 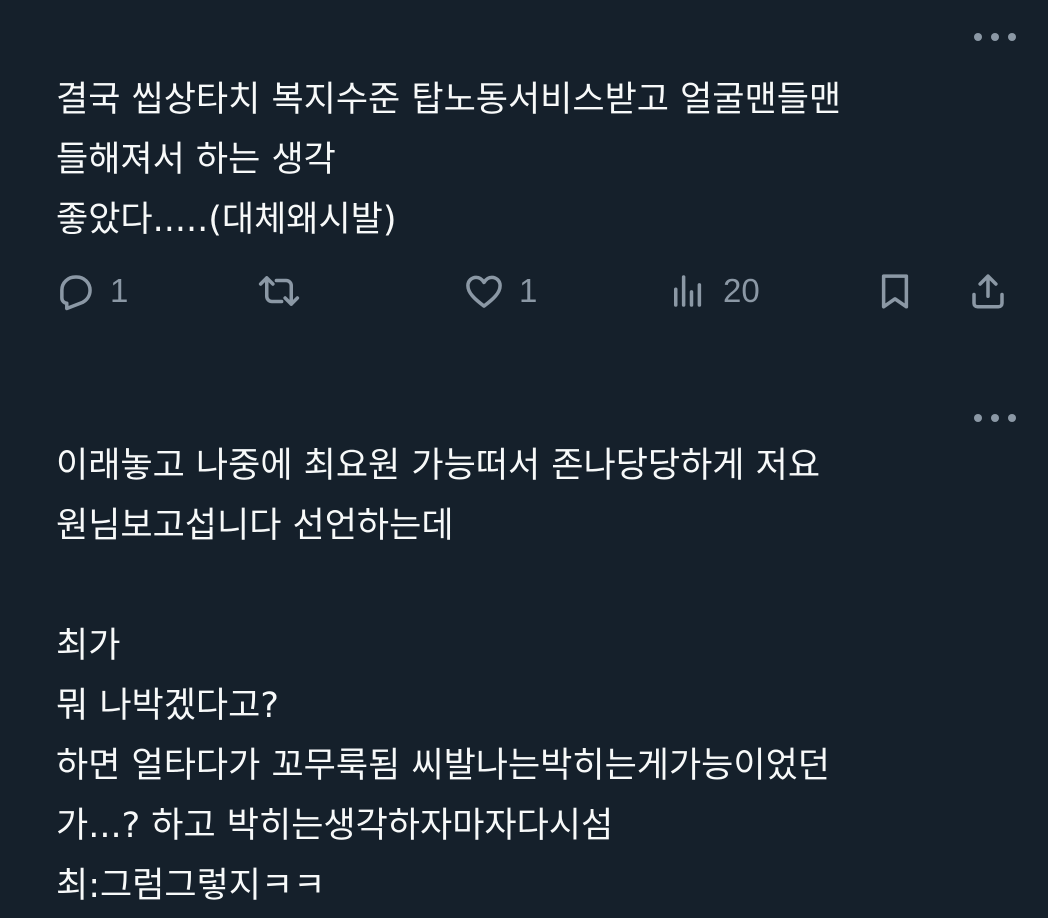 I want to click on bookmark-icon, so click(x=895, y=291).